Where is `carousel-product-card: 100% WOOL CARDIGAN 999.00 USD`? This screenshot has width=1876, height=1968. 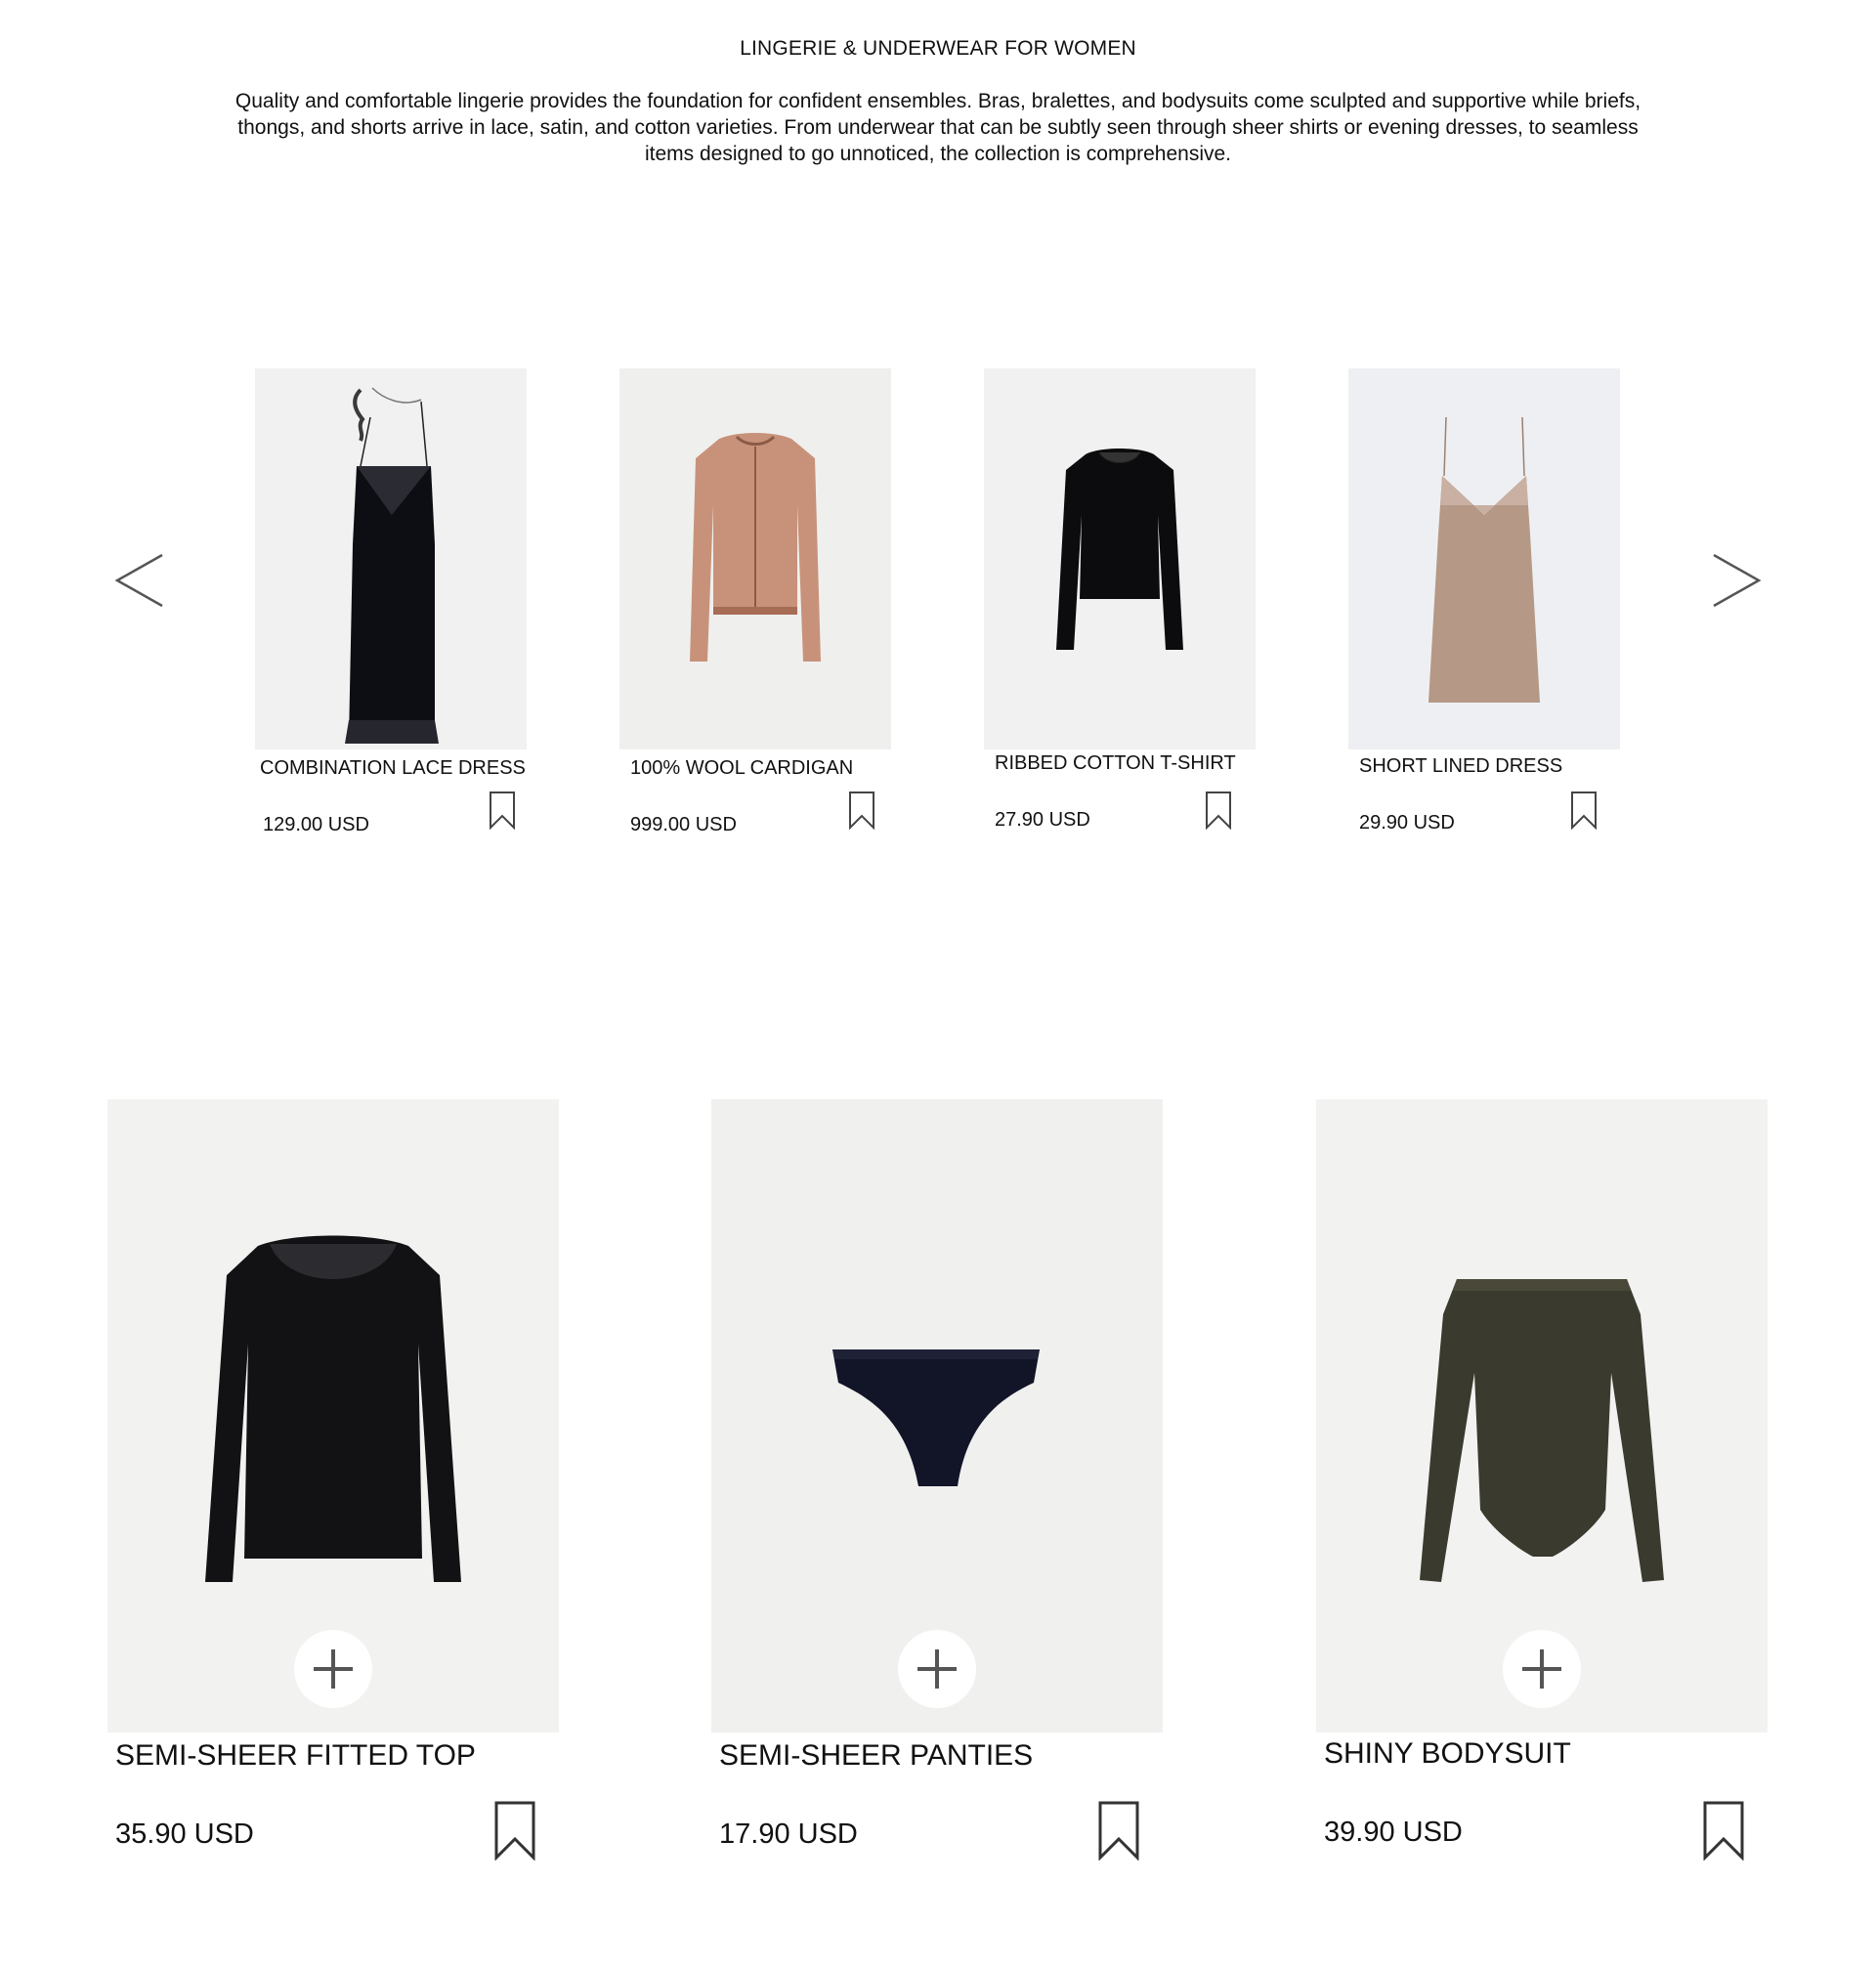 carousel-product-card: 100% WOOL CARDIGAN 999.00 USD is located at coordinates (755, 601).